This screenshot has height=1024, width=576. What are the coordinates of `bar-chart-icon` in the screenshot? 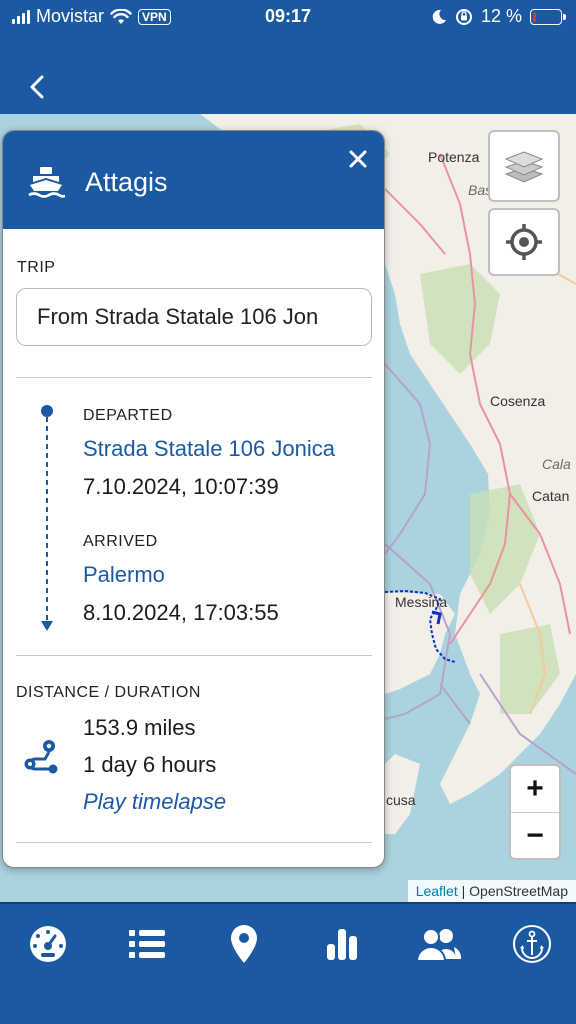 It's located at (342, 944).